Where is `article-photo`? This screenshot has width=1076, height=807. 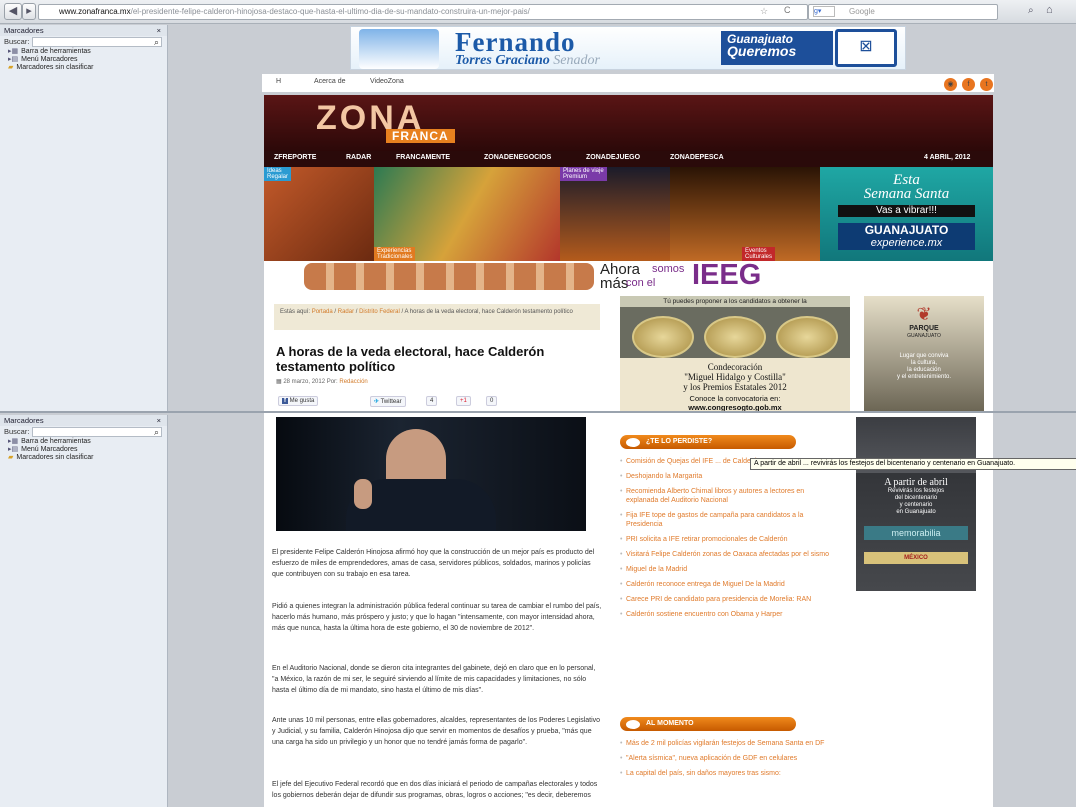 article-photo is located at coordinates (431, 474).